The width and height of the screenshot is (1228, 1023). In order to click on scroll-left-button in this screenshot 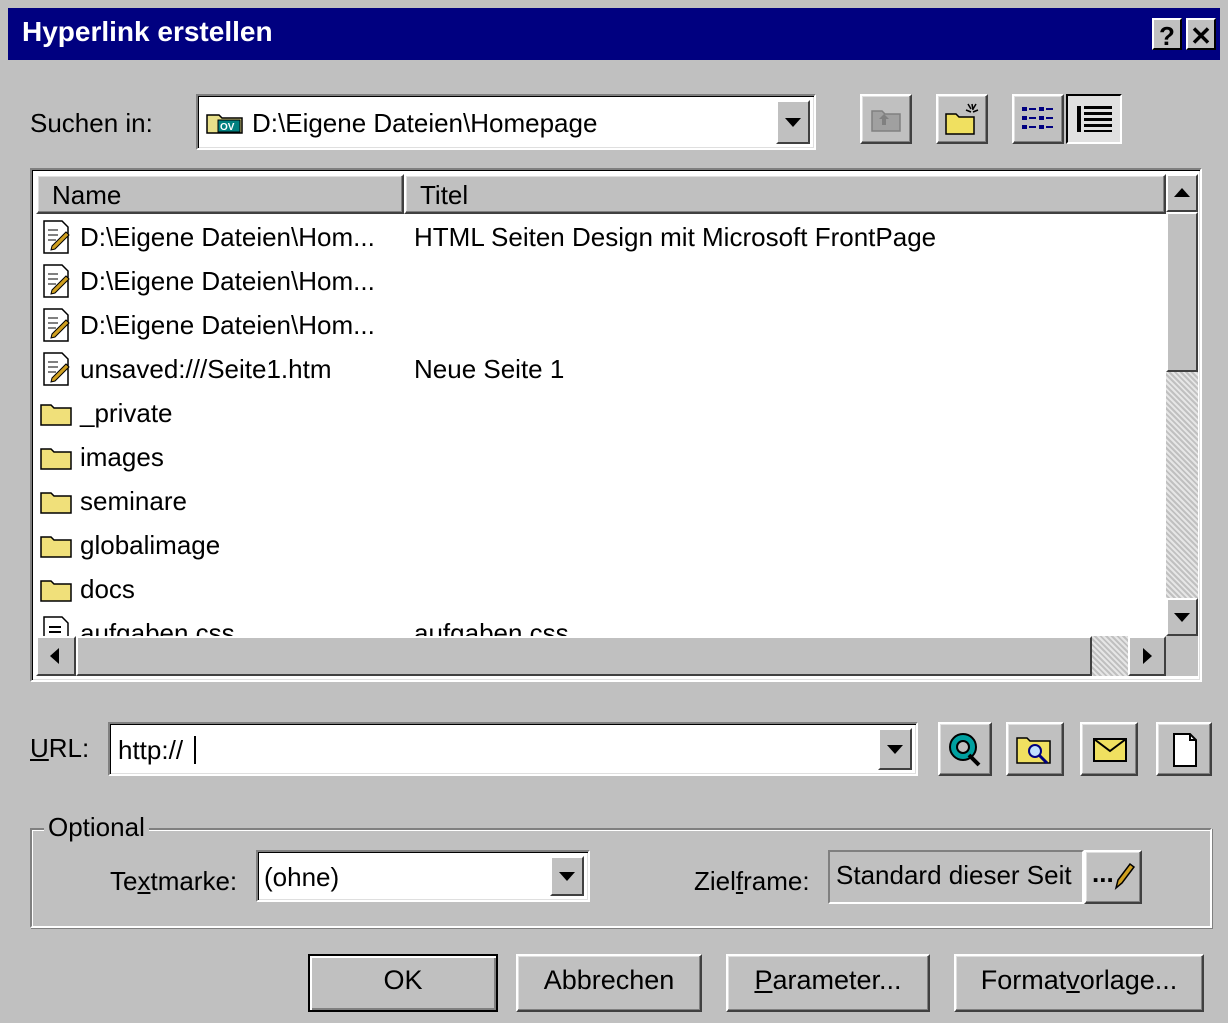, I will do `click(56, 656)`.